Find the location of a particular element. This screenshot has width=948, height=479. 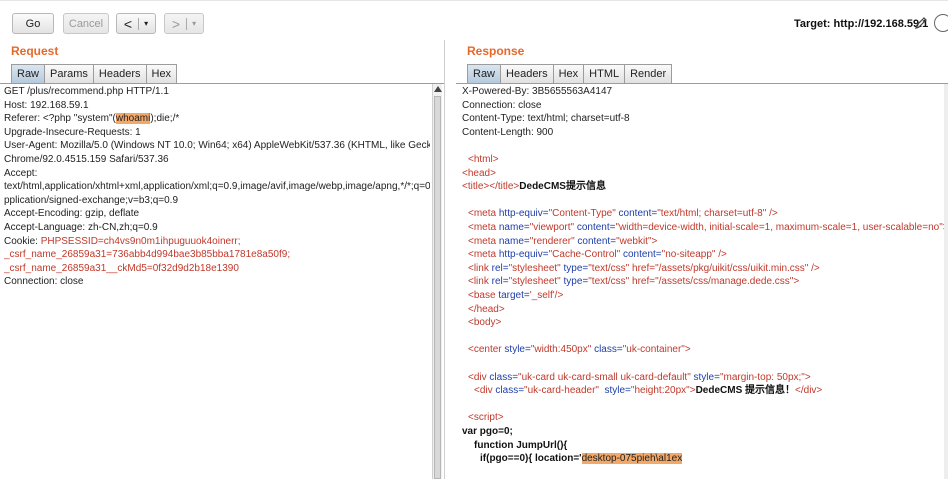

code-token: target= is located at coordinates (514, 295).